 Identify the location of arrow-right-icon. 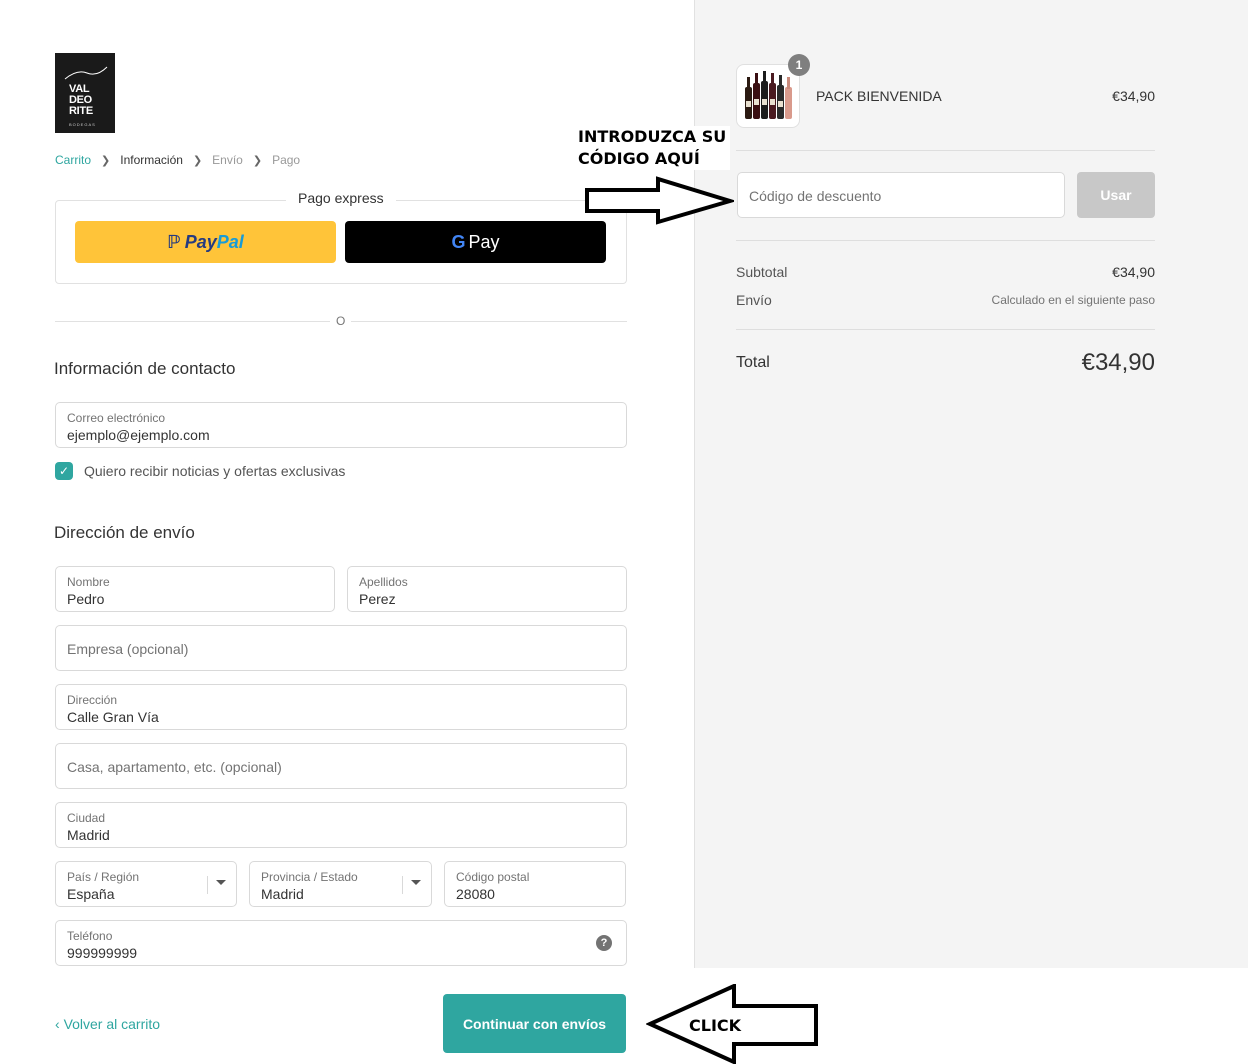
(659, 200).